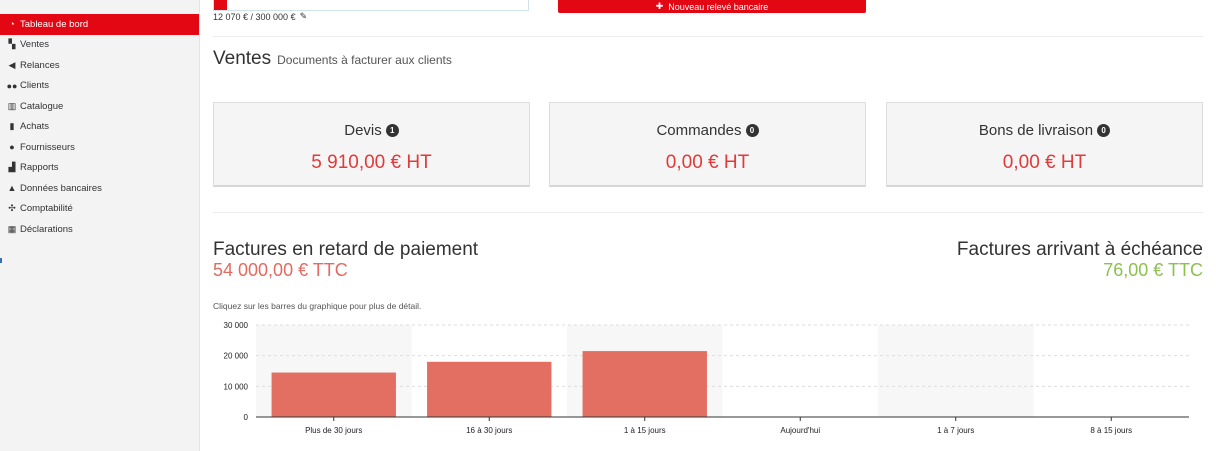 The image size is (1216, 451). I want to click on card-label: Commandes, so click(699, 130).